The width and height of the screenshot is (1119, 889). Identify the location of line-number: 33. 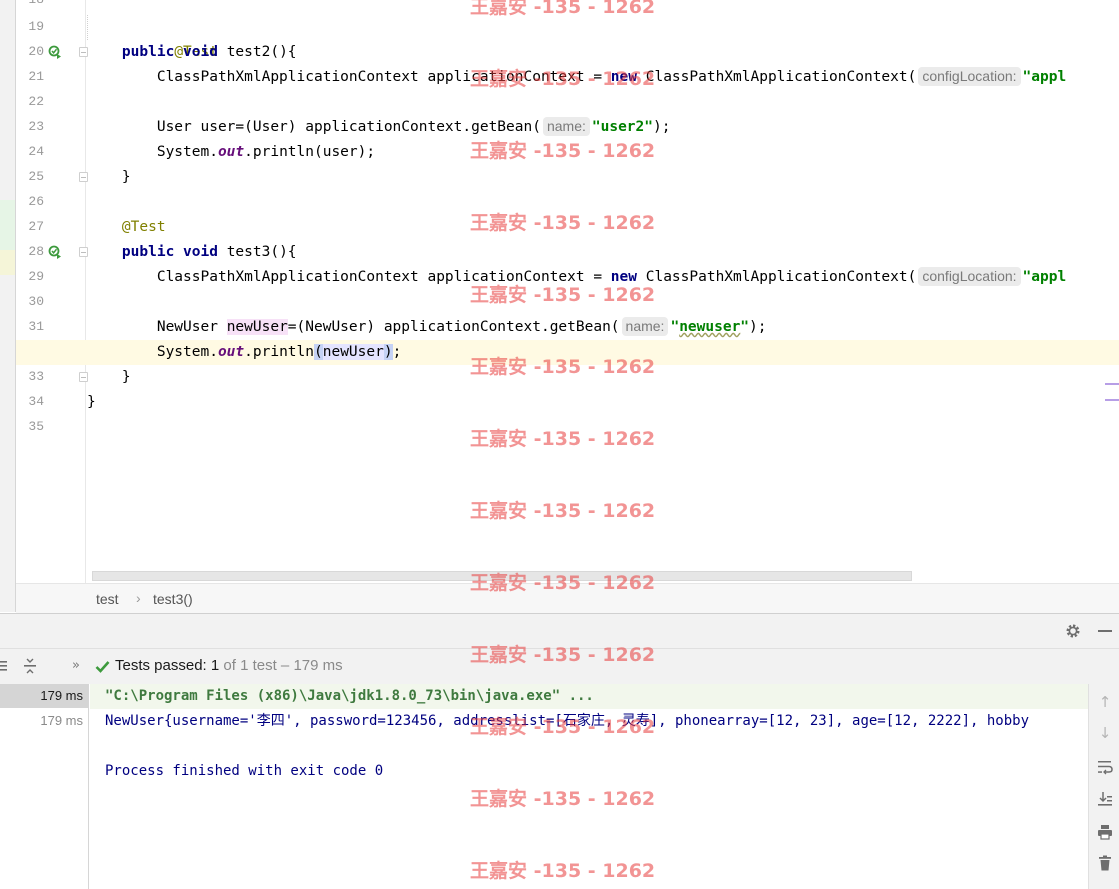
(36, 376).